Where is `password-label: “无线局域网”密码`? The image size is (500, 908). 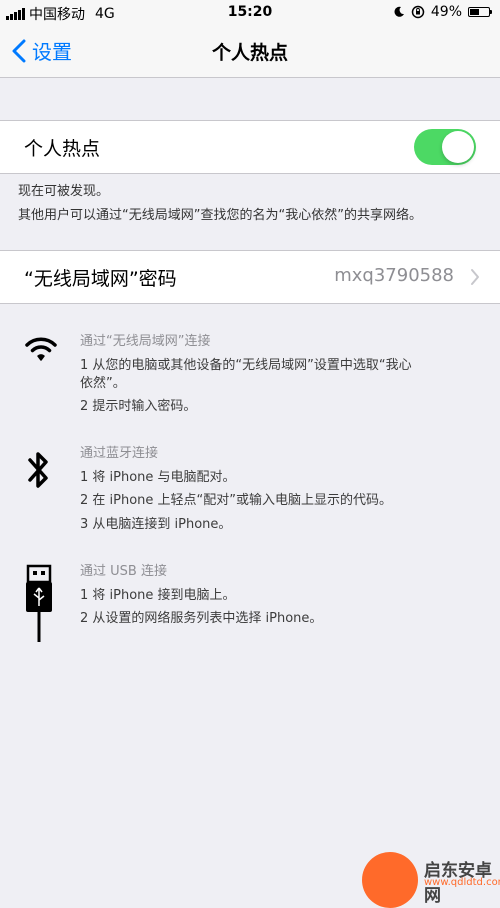
password-label: “无线局域网”密码 is located at coordinates (100, 279).